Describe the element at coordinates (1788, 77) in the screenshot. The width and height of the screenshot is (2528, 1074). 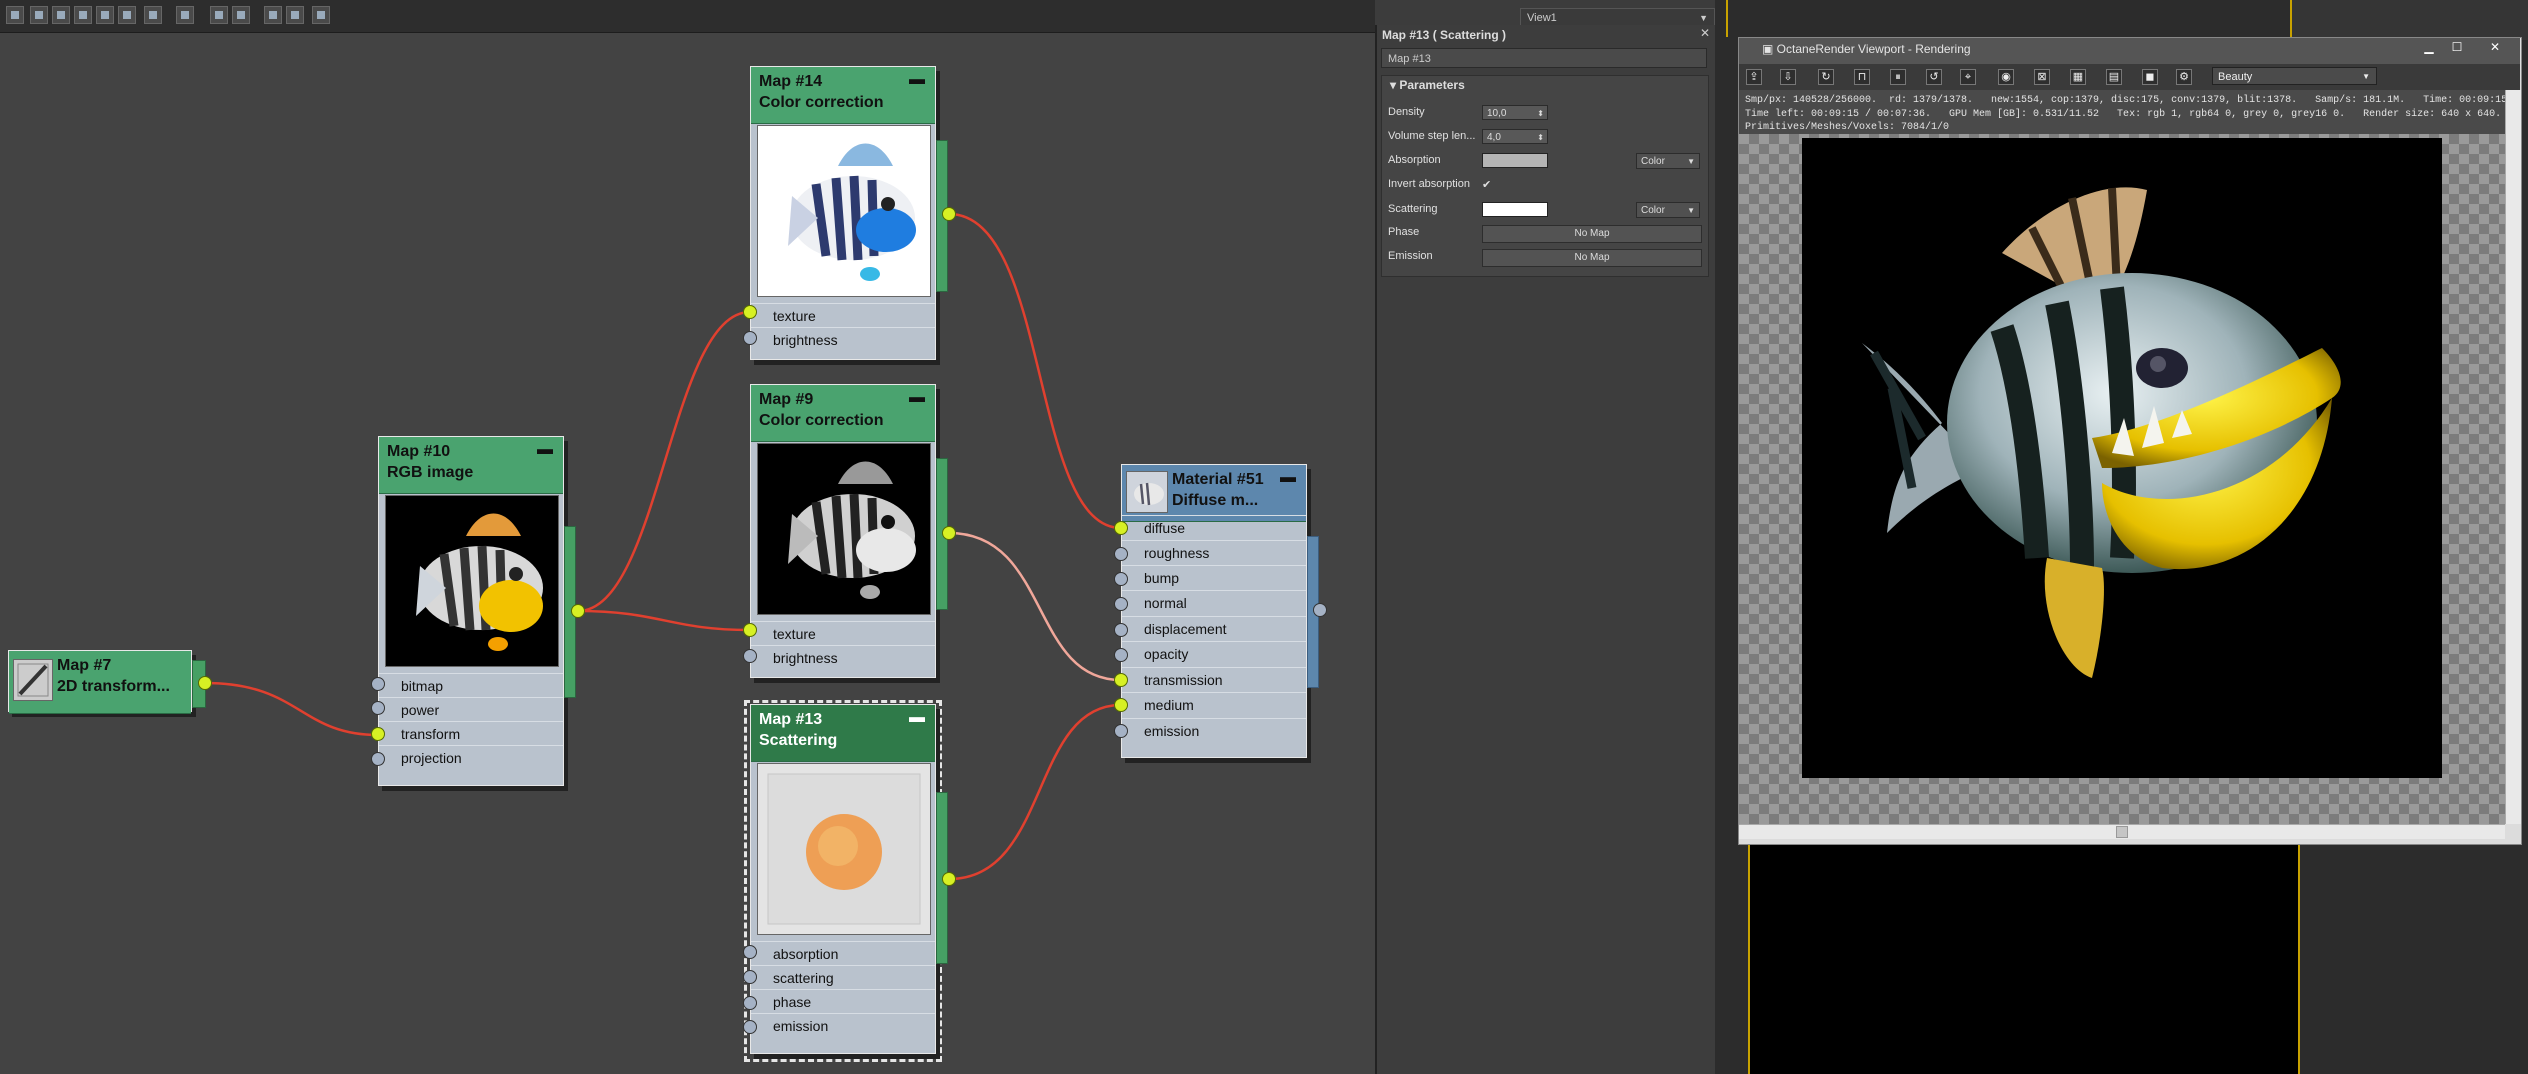
I see `export-icon: ⇩` at that location.